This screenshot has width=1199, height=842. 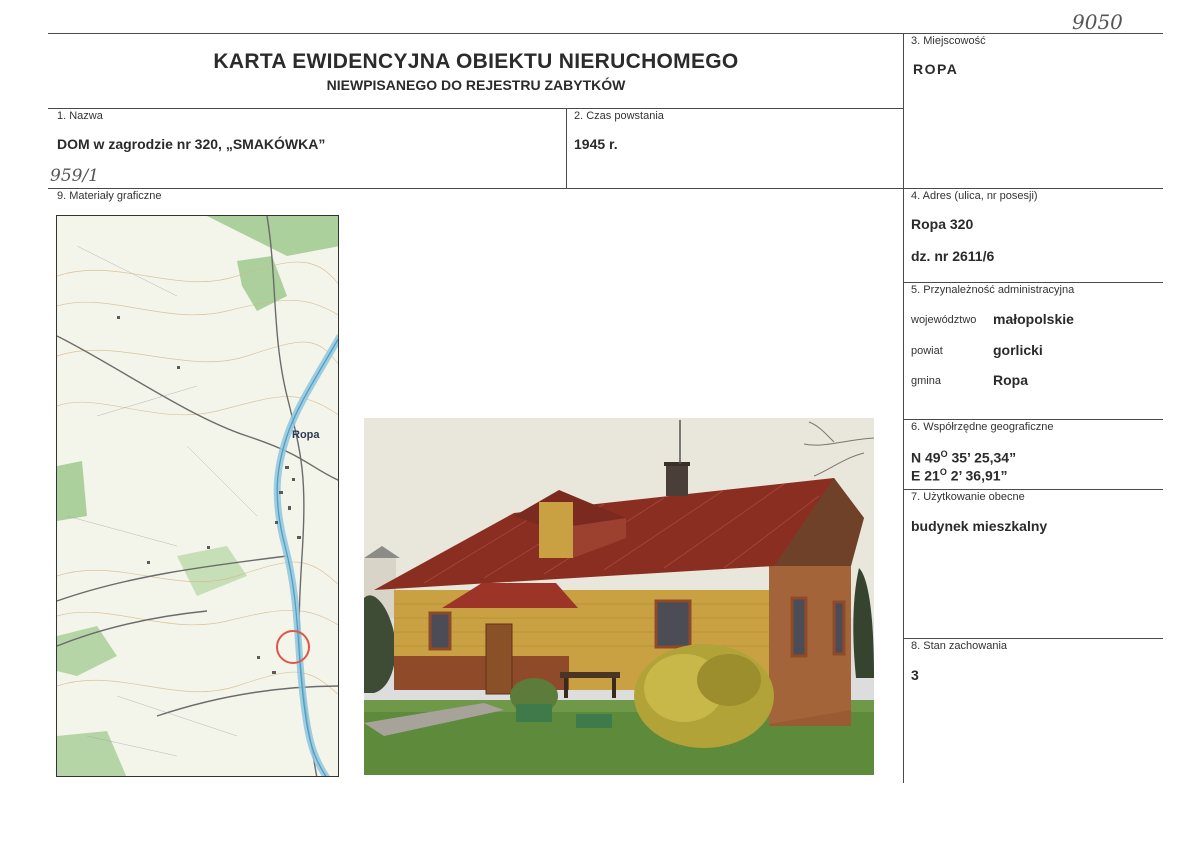 I want to click on nazwa-value: DOM w zagrodzie nr 320, „SMAKÓWKA”, so click(x=191, y=144).